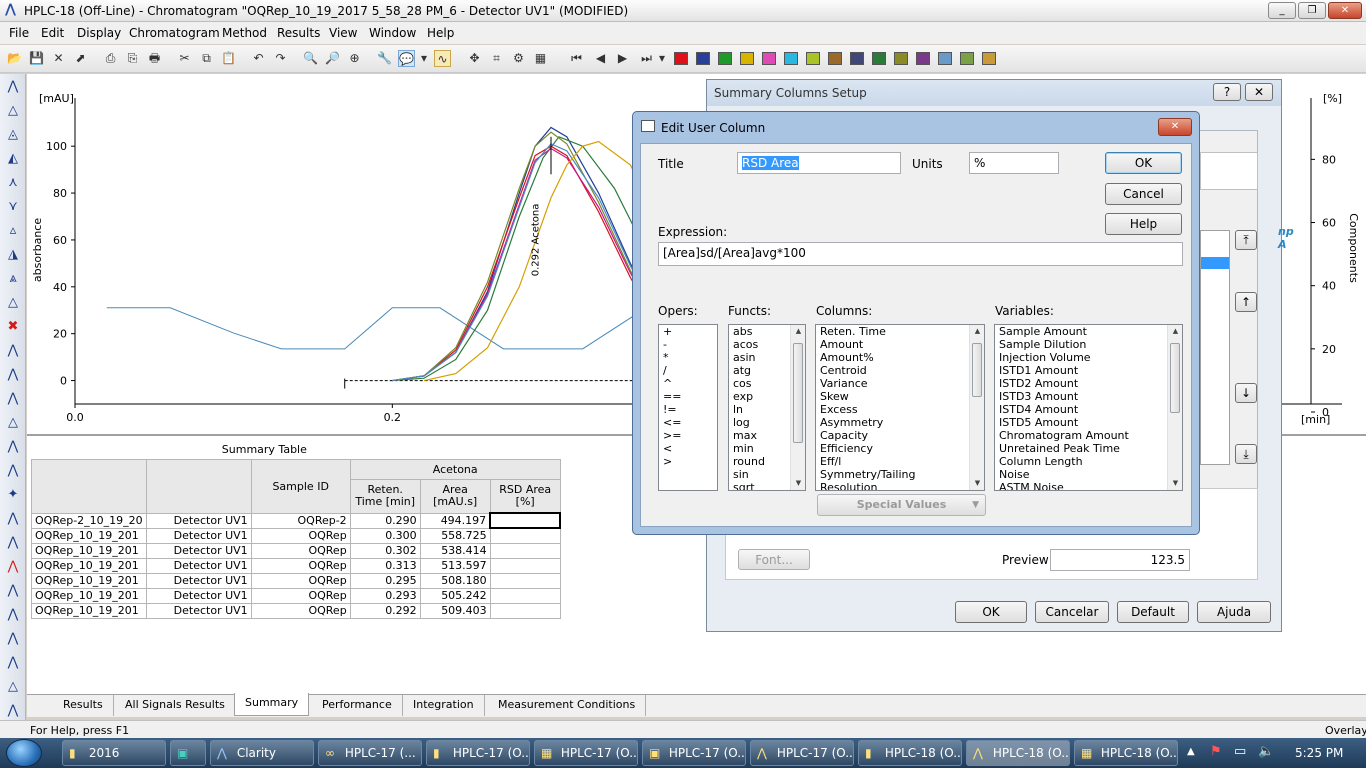  Describe the element at coordinates (1088, 357) in the screenshot. I see `variable-item: Injection Volume` at that location.